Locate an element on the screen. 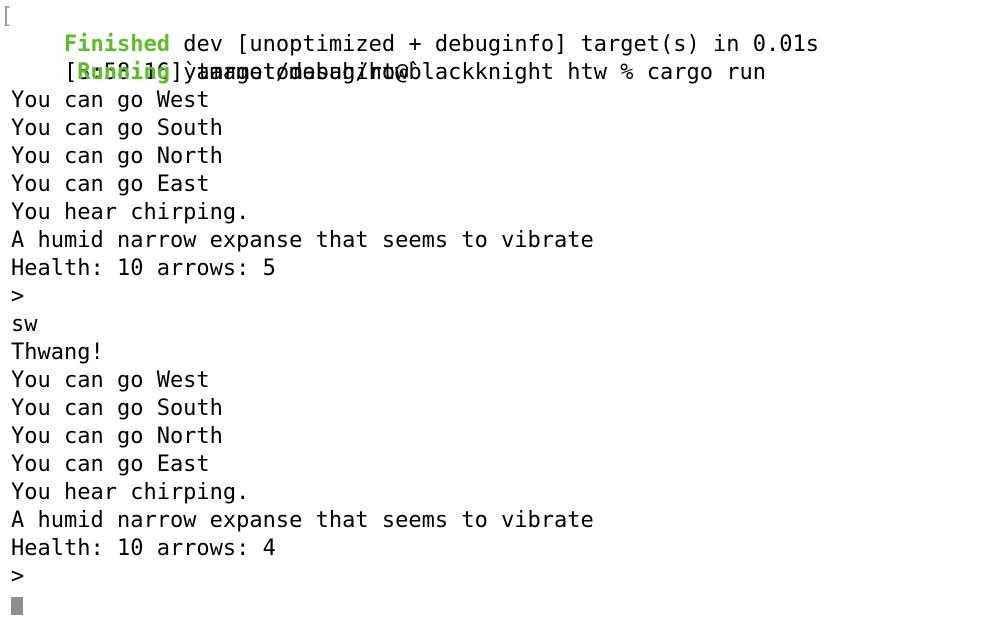  build-running-line: Running `target/debug/htw` is located at coordinates (504, 73).